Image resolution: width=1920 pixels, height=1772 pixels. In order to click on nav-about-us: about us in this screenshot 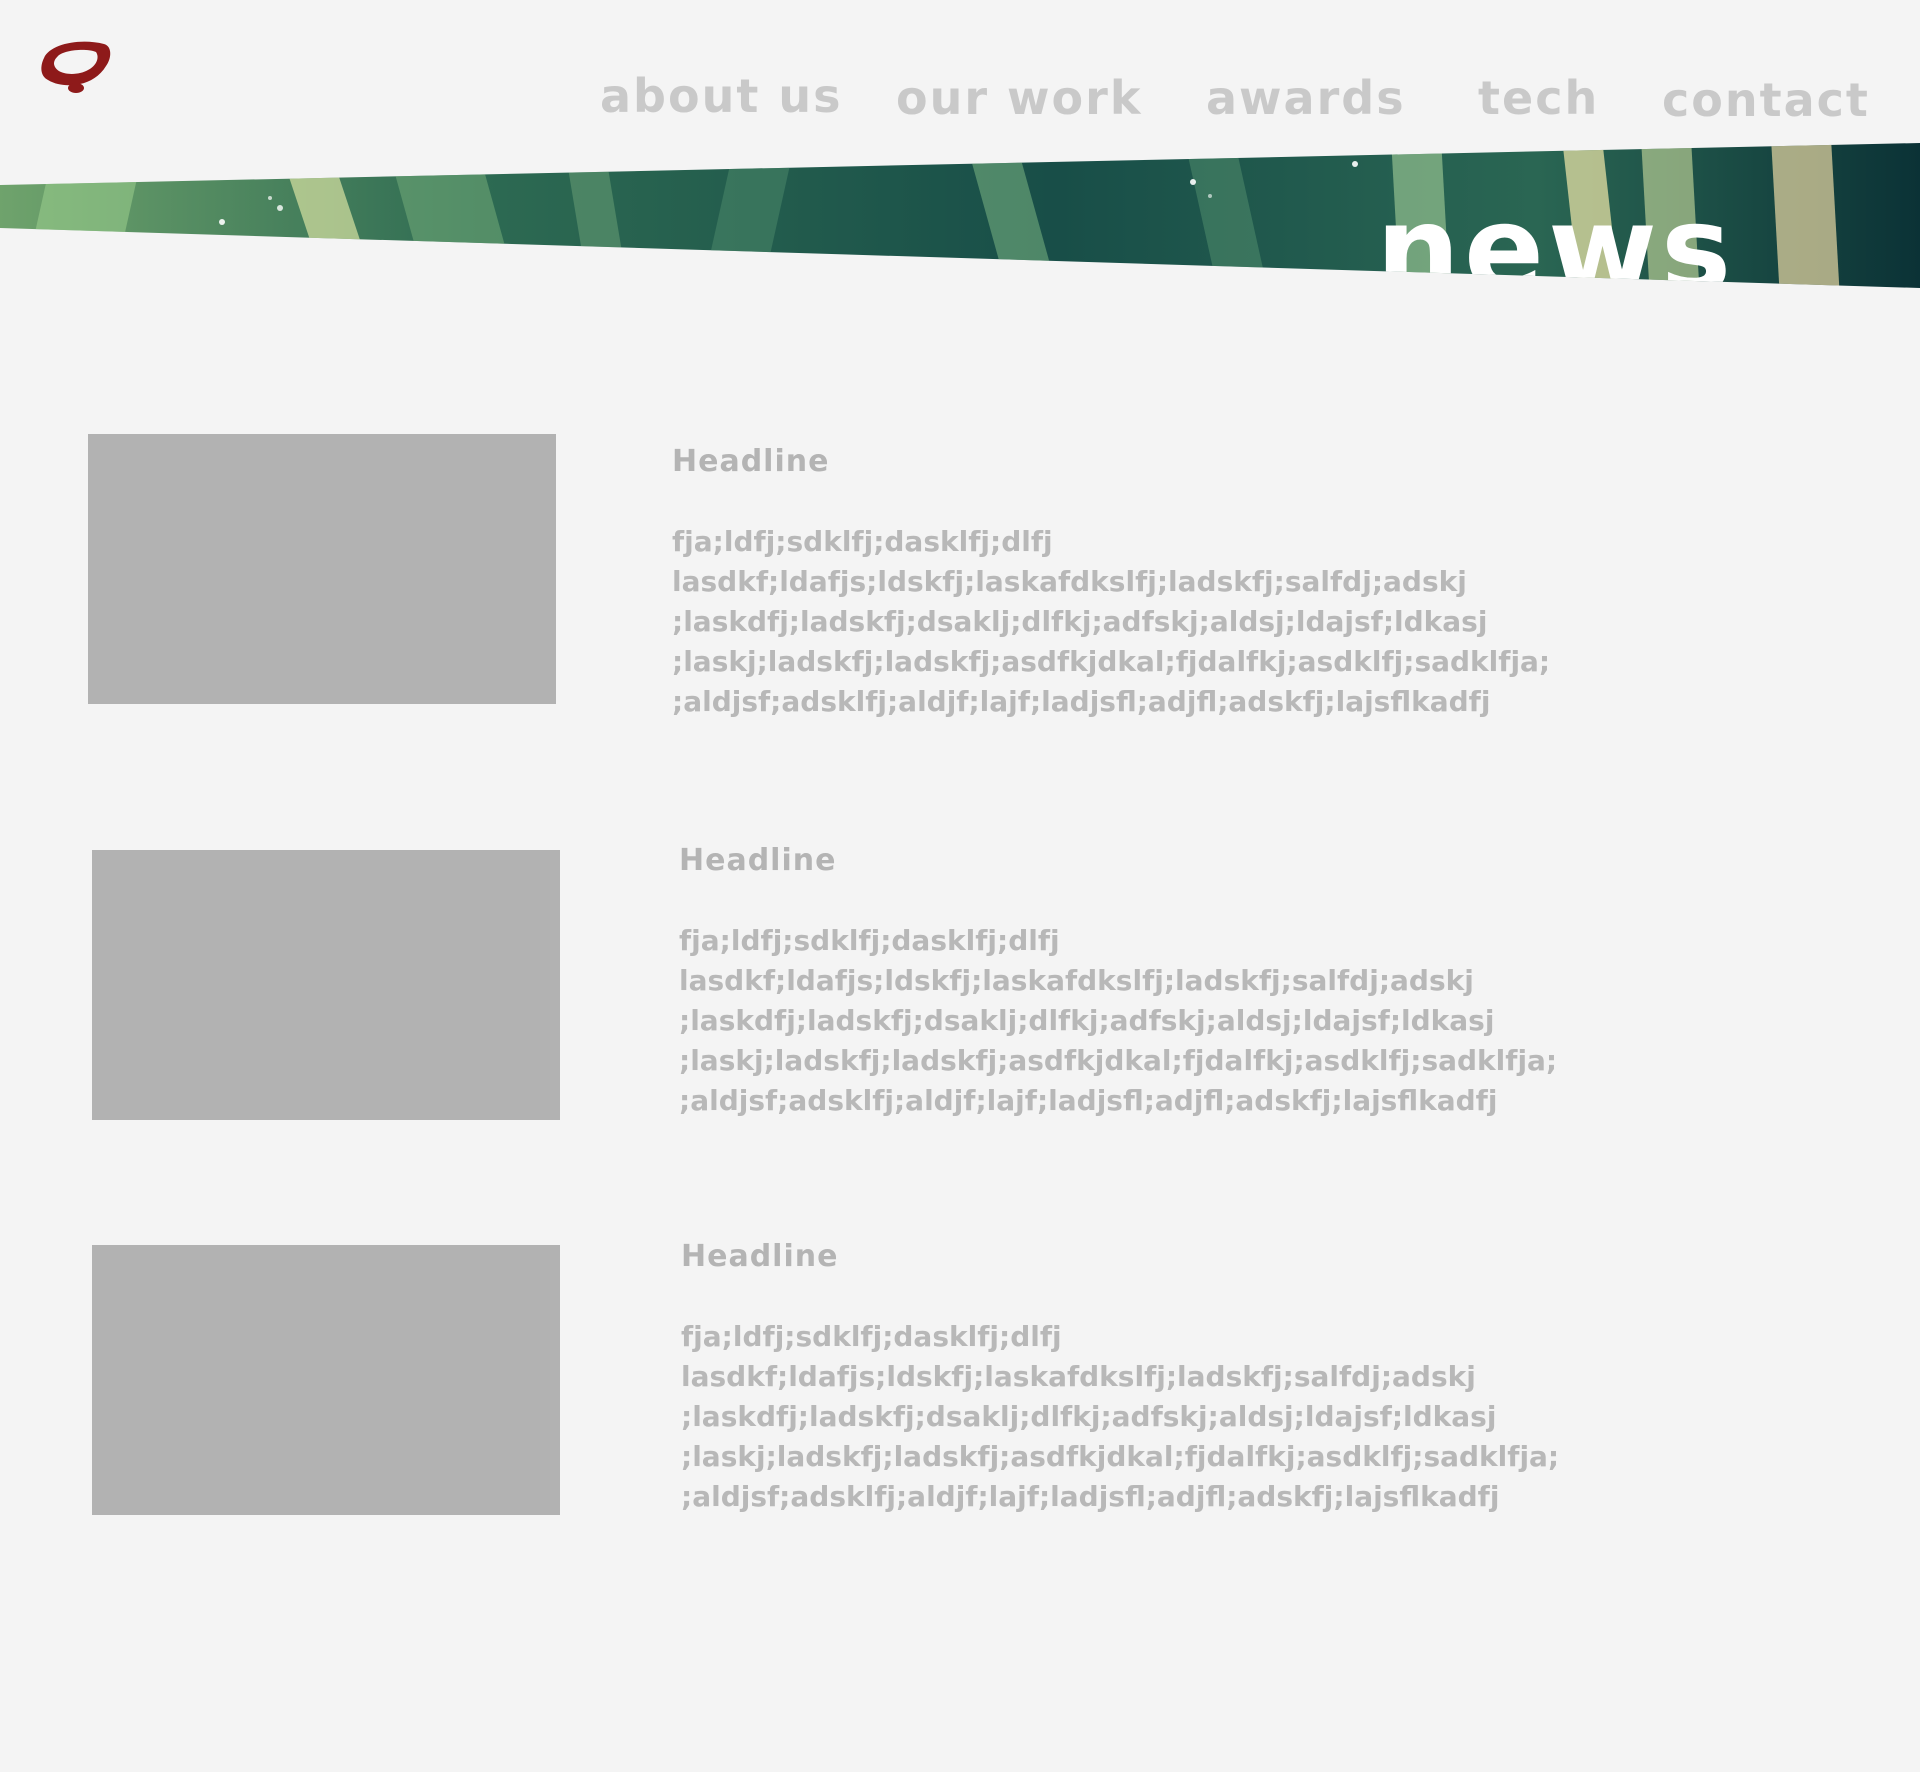, I will do `click(721, 96)`.